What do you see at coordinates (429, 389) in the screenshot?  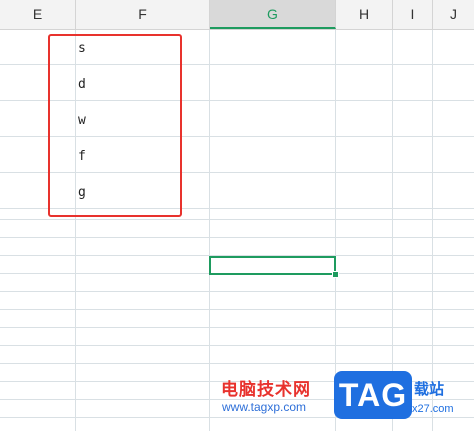 I see `watermark-text: 载站` at bounding box center [429, 389].